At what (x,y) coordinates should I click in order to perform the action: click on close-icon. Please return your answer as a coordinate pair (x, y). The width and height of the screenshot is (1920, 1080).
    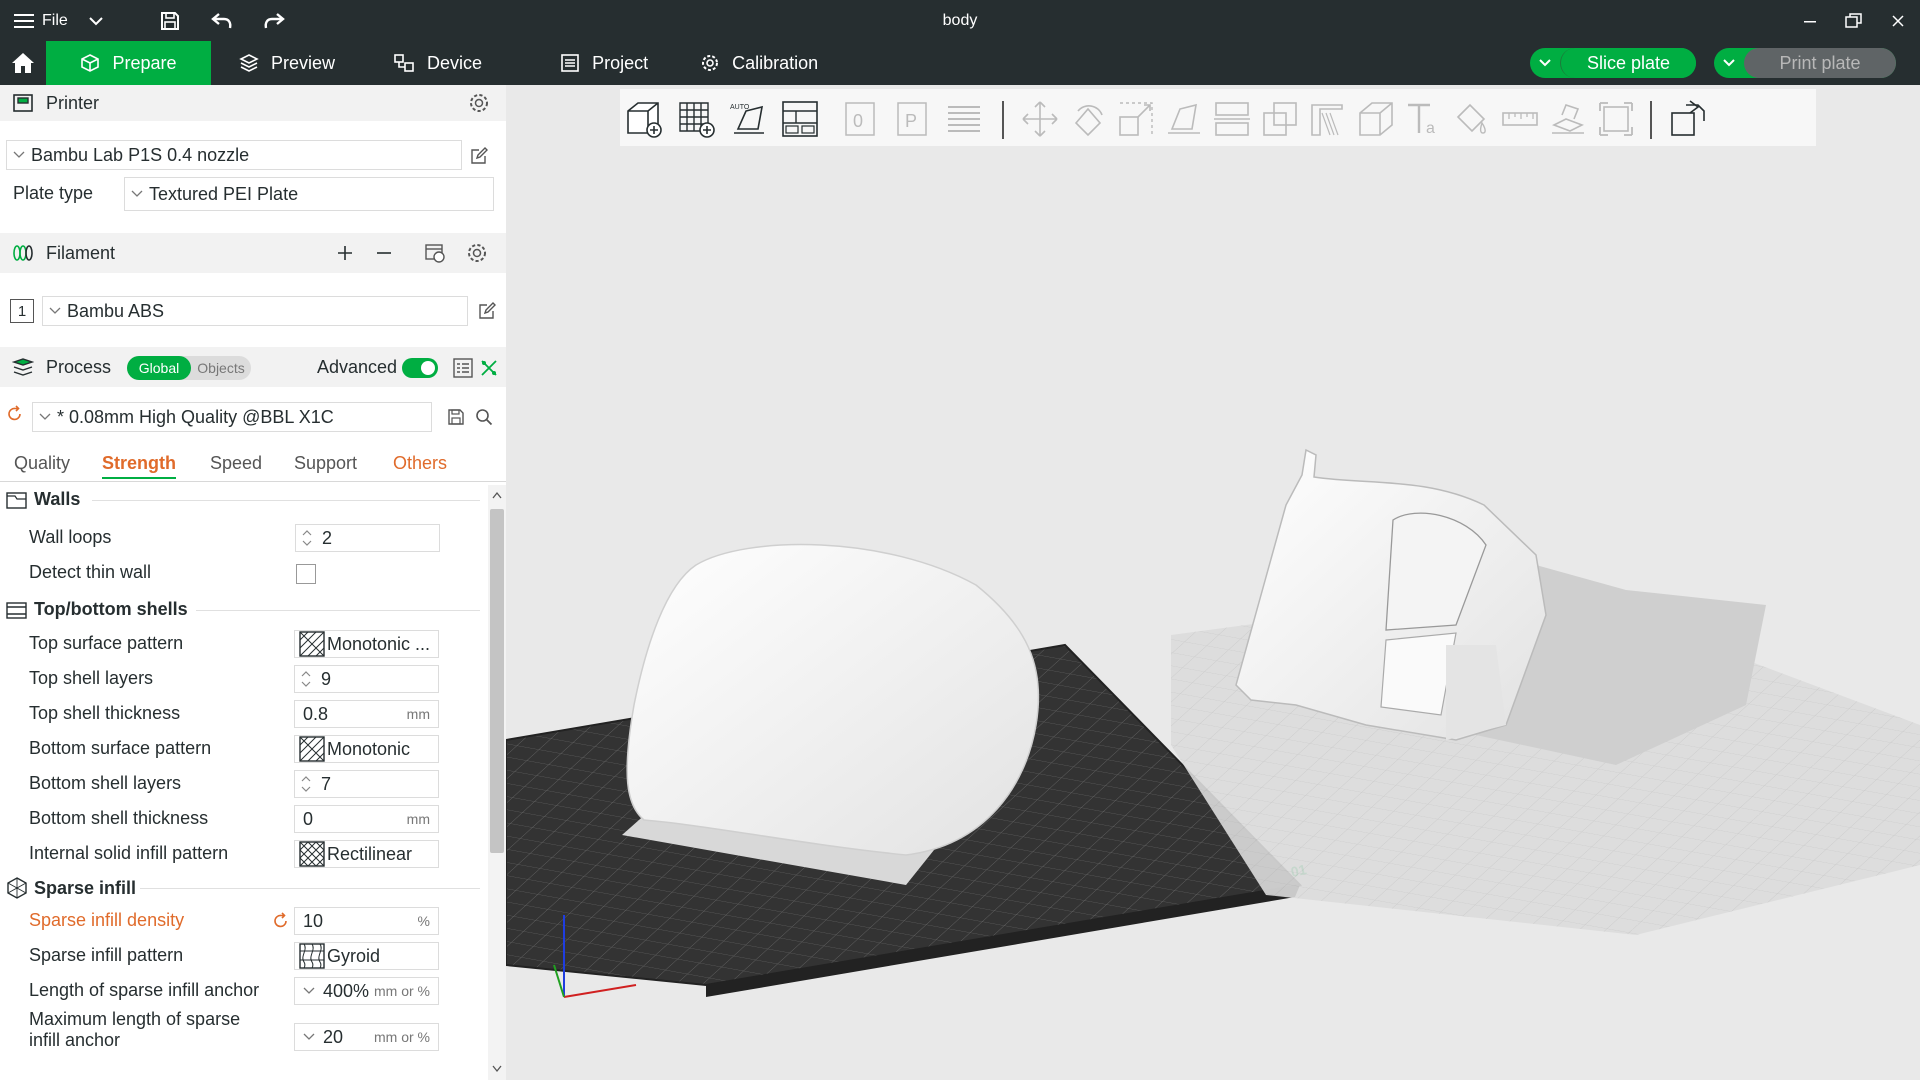
    Looking at the image, I should click on (1898, 20).